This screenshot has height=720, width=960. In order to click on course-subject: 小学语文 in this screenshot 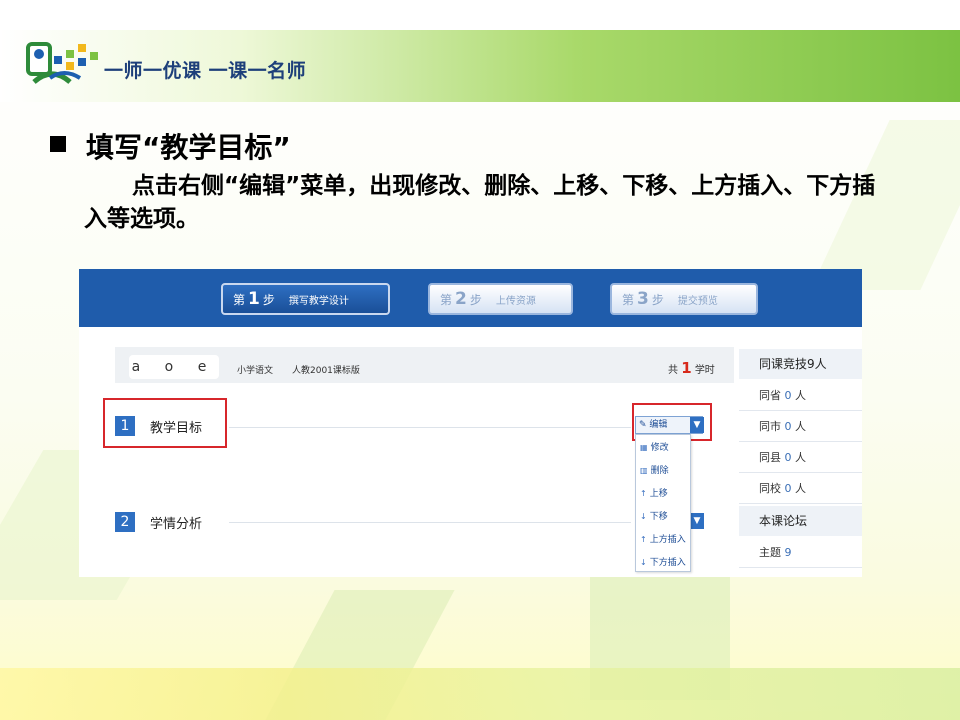, I will do `click(255, 371)`.